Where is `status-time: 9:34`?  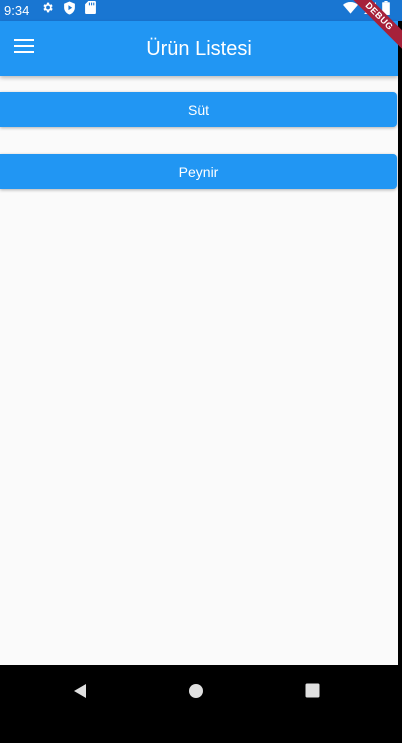
status-time: 9:34 is located at coordinates (17, 10).